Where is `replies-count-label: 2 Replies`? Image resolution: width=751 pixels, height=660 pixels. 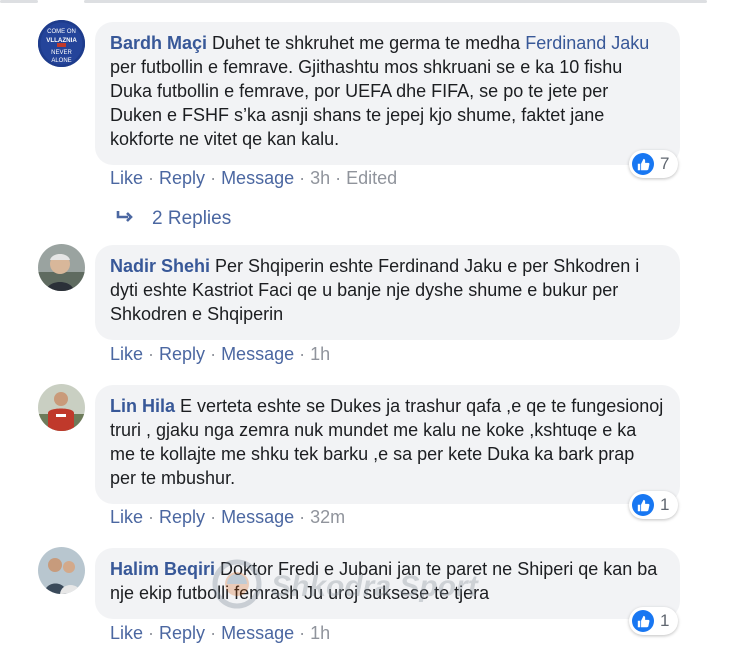 replies-count-label: 2 Replies is located at coordinates (192, 218).